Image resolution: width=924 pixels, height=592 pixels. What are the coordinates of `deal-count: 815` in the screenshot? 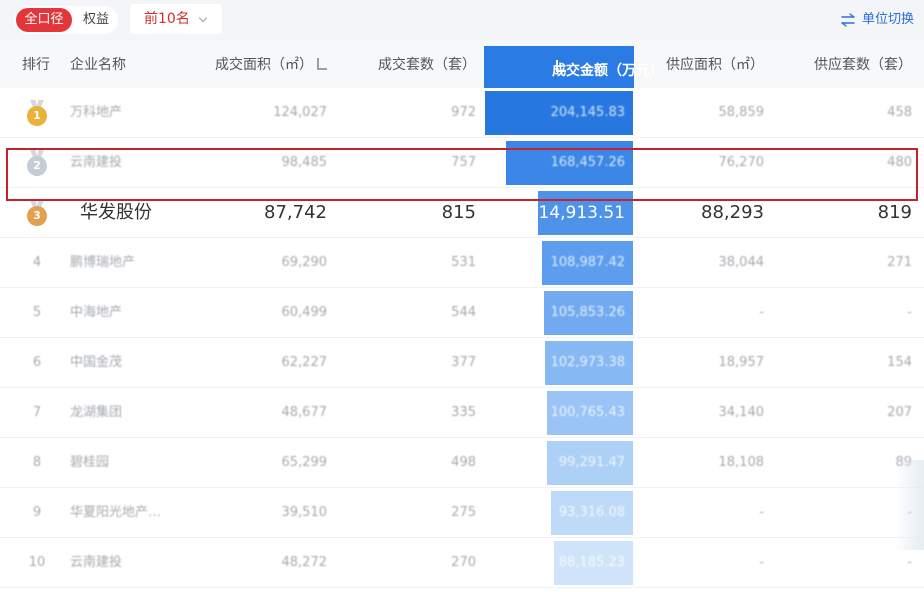 It's located at (458, 212).